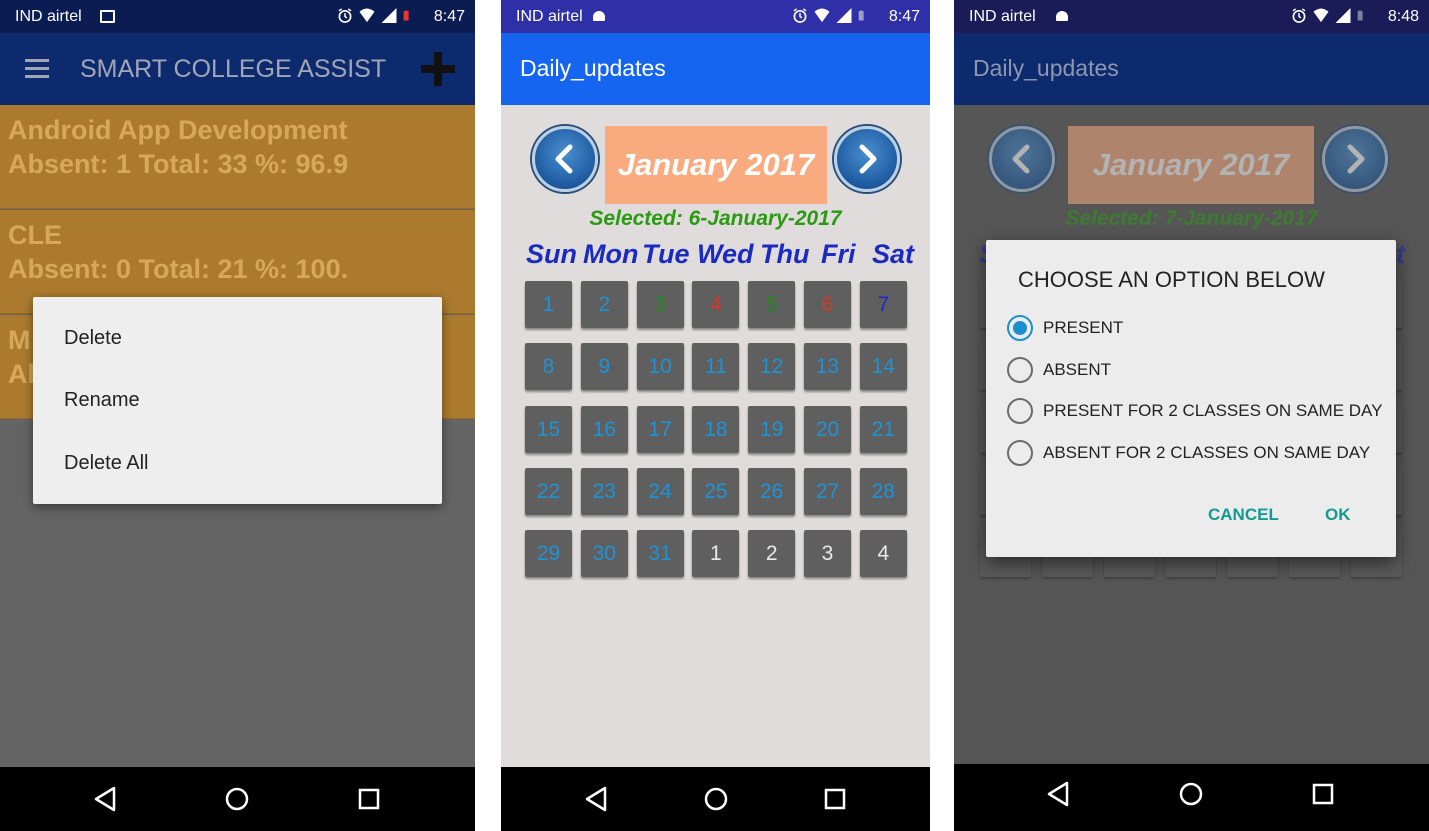 Image resolution: width=1429 pixels, height=831 pixels. I want to click on navigation-bar, so click(1191, 797).